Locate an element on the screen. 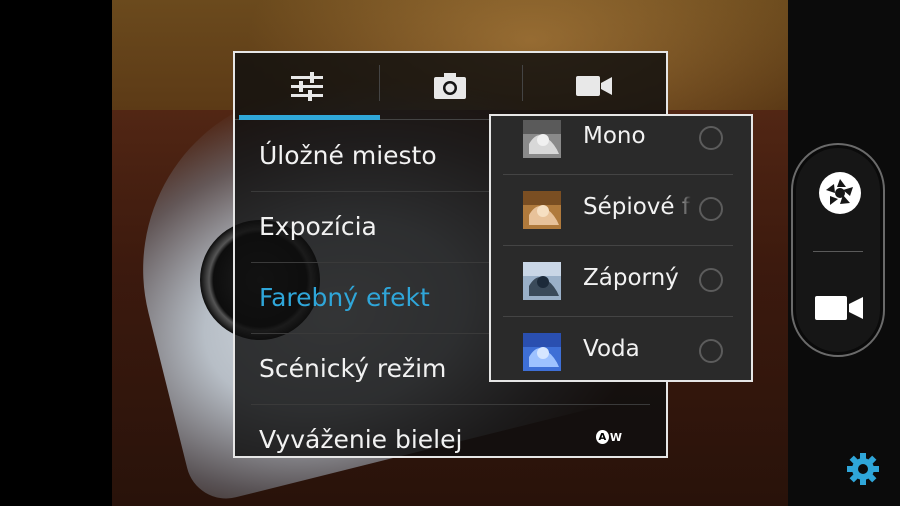  effect-label: Voda is located at coordinates (611, 349).